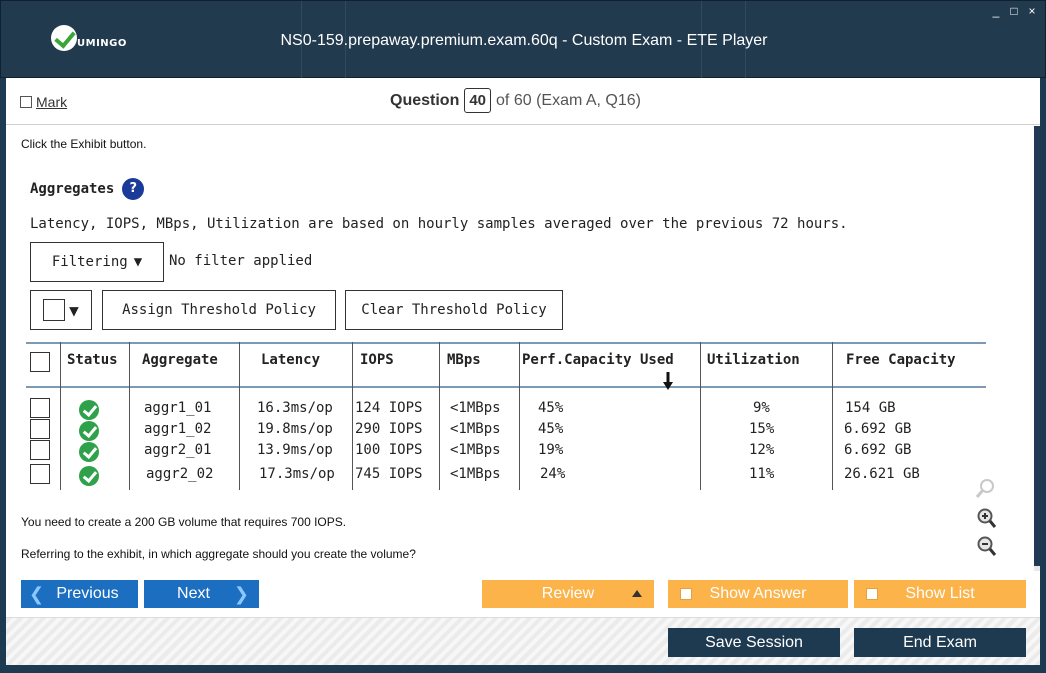 This screenshot has height=673, width=1046. What do you see at coordinates (762, 474) in the screenshot?
I see `cell-util: 11%` at bounding box center [762, 474].